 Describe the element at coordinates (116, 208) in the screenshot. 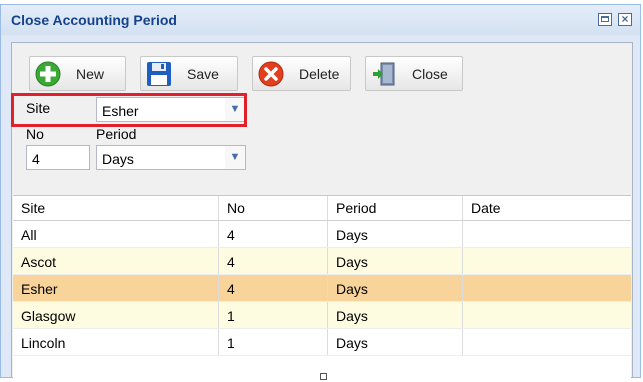

I see `column-header-site: Site` at that location.